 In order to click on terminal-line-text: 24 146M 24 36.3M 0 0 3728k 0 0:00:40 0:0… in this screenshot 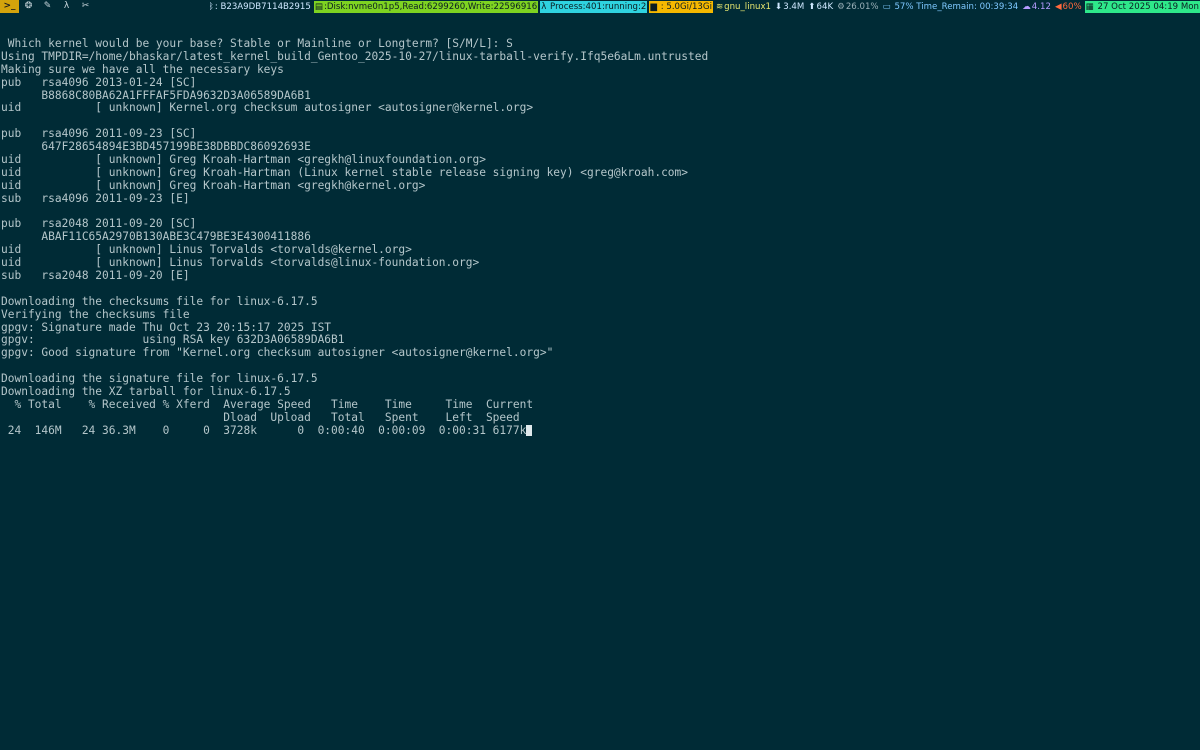, I will do `click(264, 430)`.